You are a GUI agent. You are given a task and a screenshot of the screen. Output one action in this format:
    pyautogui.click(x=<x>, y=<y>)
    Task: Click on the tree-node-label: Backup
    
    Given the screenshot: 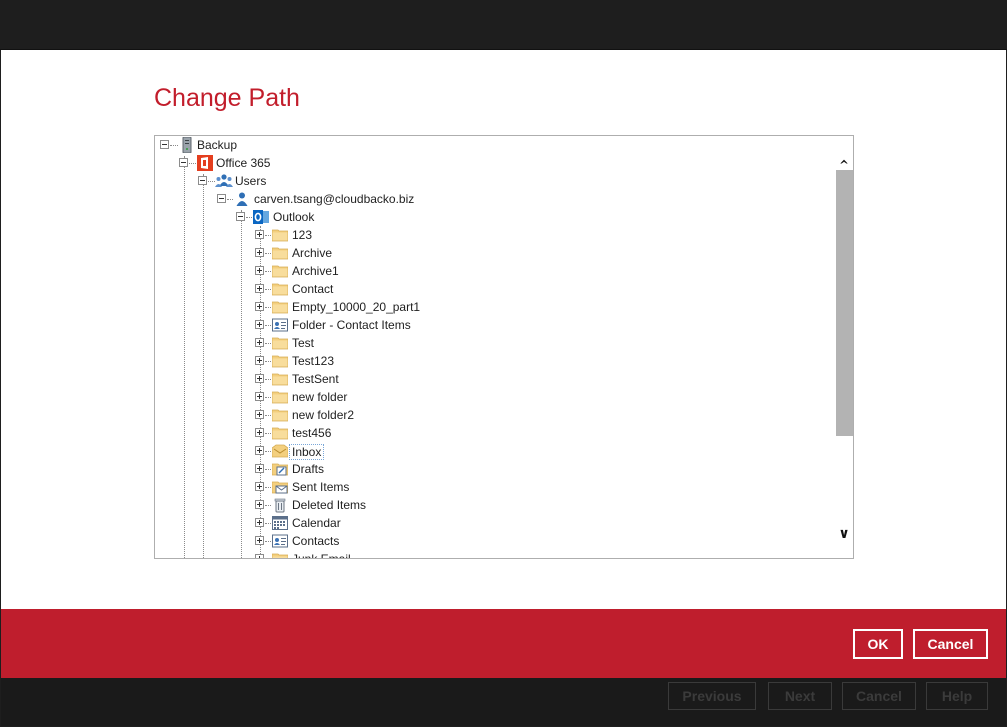 What is the action you would take?
    pyautogui.click(x=217, y=145)
    